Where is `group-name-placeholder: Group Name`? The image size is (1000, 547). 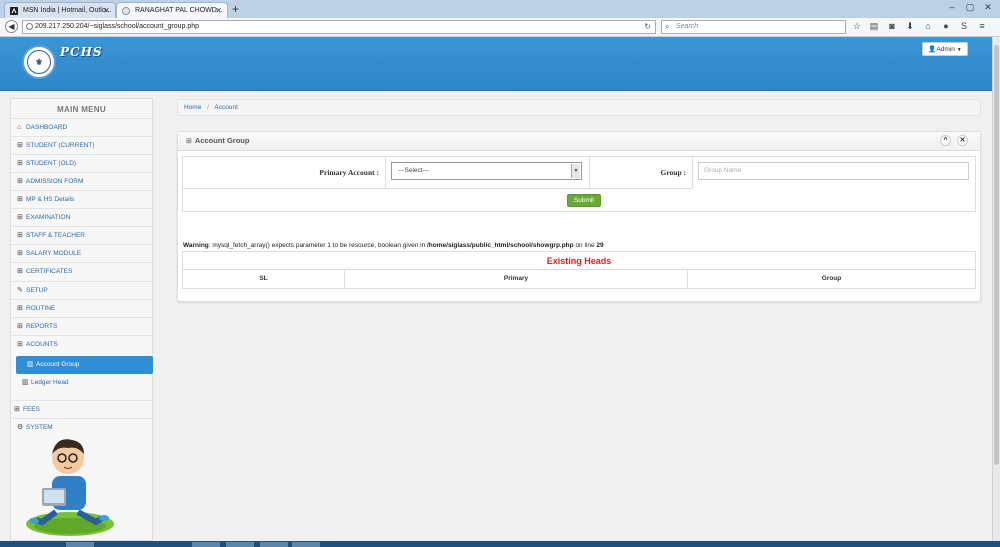 group-name-placeholder: Group Name is located at coordinates (723, 170).